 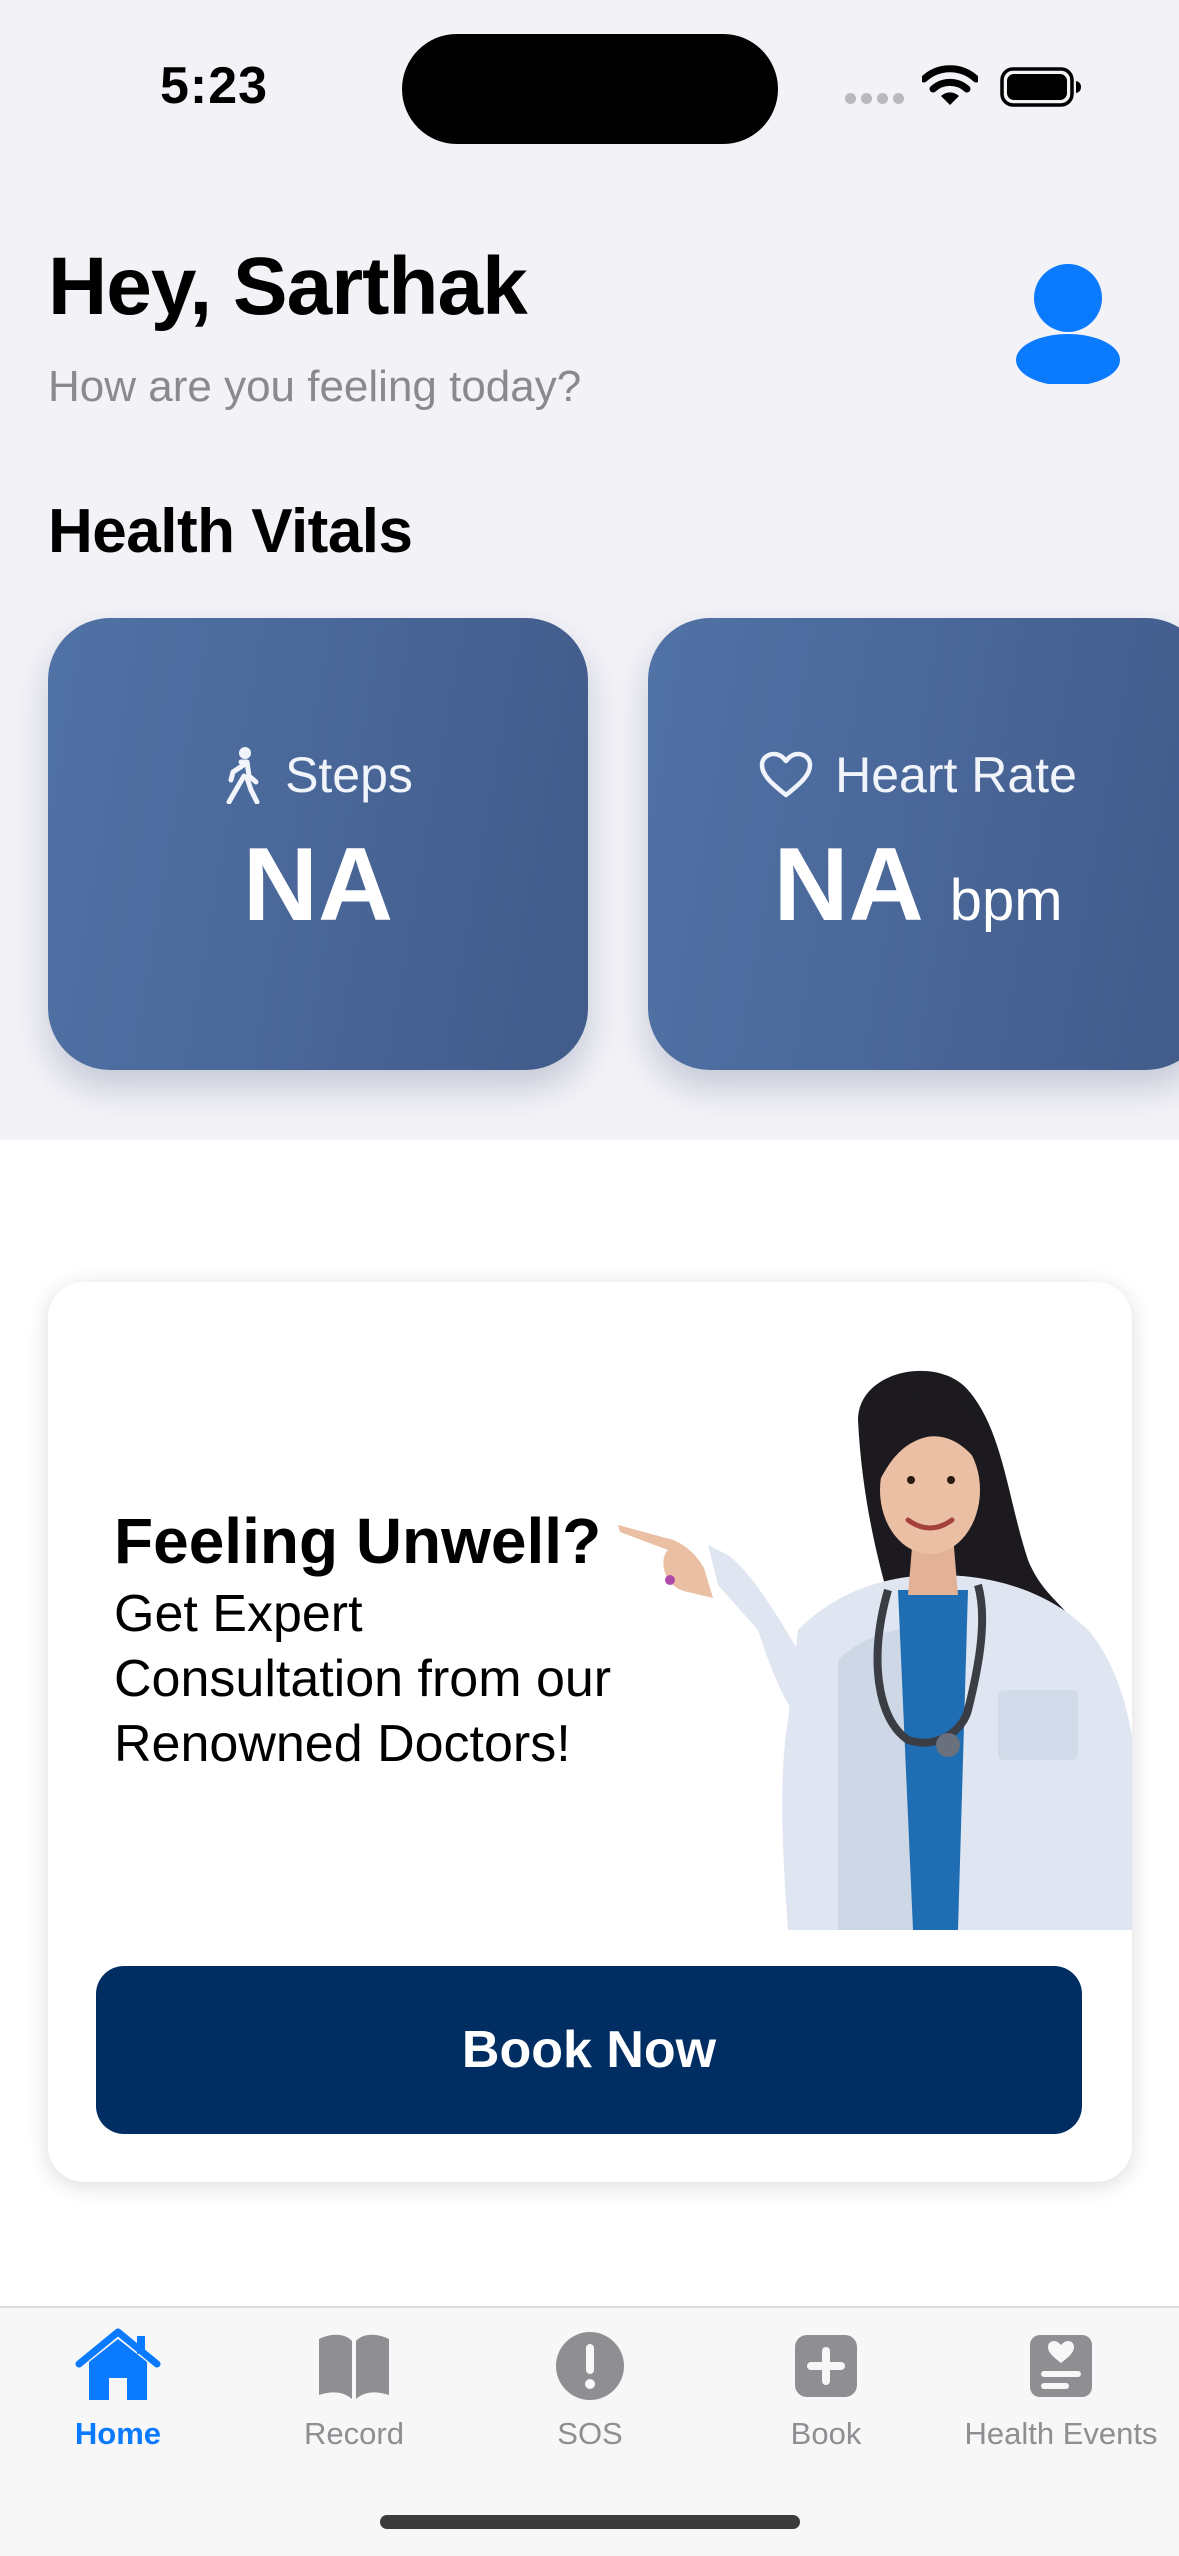 I want to click on heart-rate-card: Heart Rate NA bpm, so click(x=913, y=844).